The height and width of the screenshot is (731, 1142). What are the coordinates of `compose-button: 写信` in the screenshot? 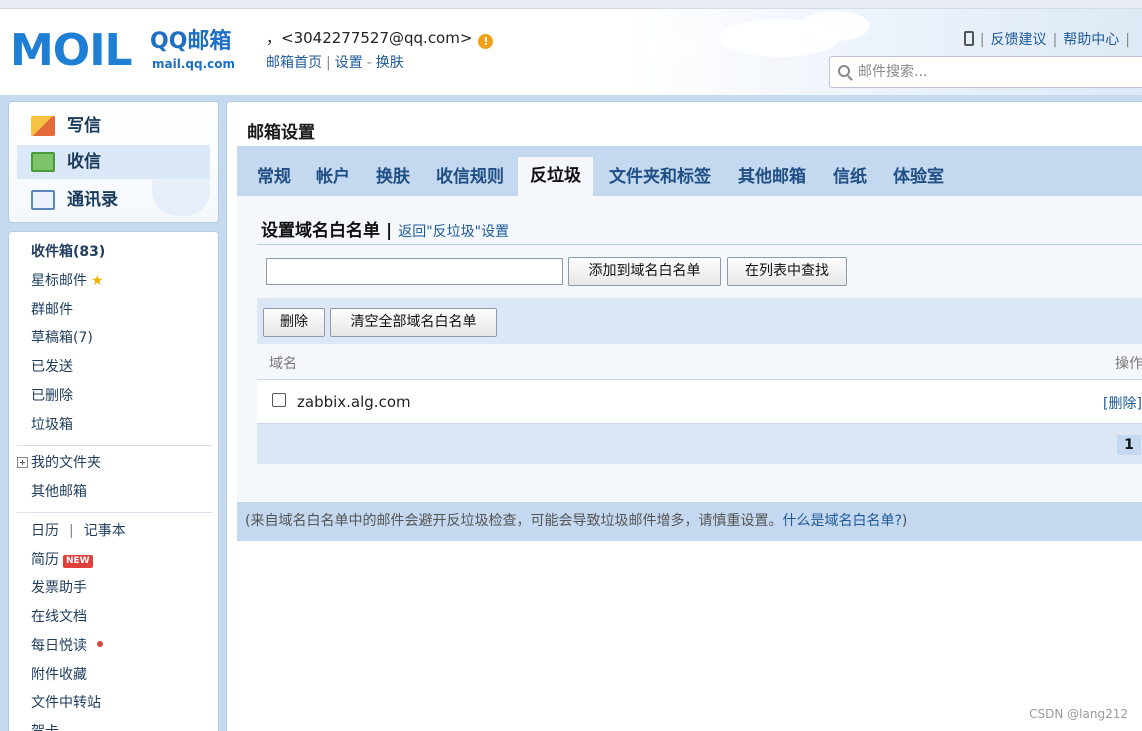 It's located at (113, 126).